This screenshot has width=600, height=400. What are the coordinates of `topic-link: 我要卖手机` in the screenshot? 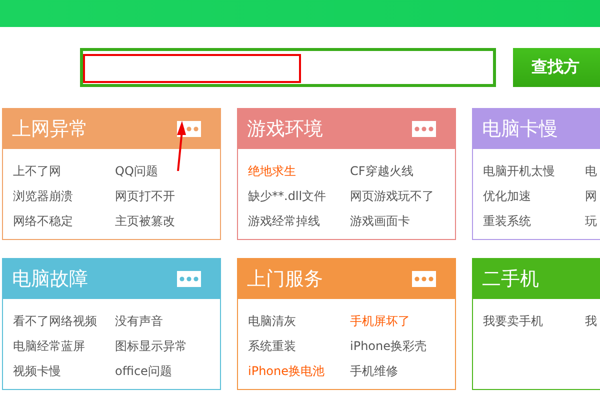 It's located at (534, 321).